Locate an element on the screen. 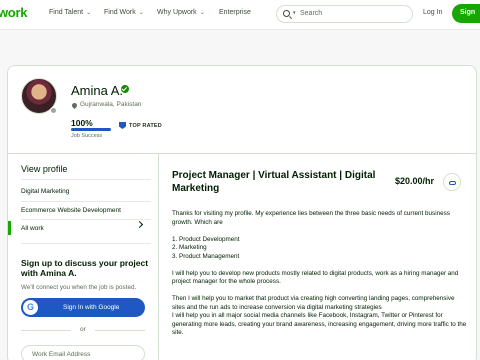  search-input: Search is located at coordinates (311, 13).